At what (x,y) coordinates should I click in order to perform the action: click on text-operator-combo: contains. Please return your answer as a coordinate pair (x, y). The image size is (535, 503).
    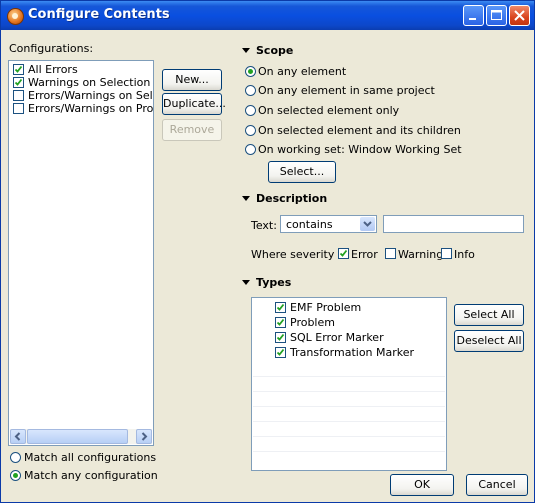
    Looking at the image, I should click on (328, 224).